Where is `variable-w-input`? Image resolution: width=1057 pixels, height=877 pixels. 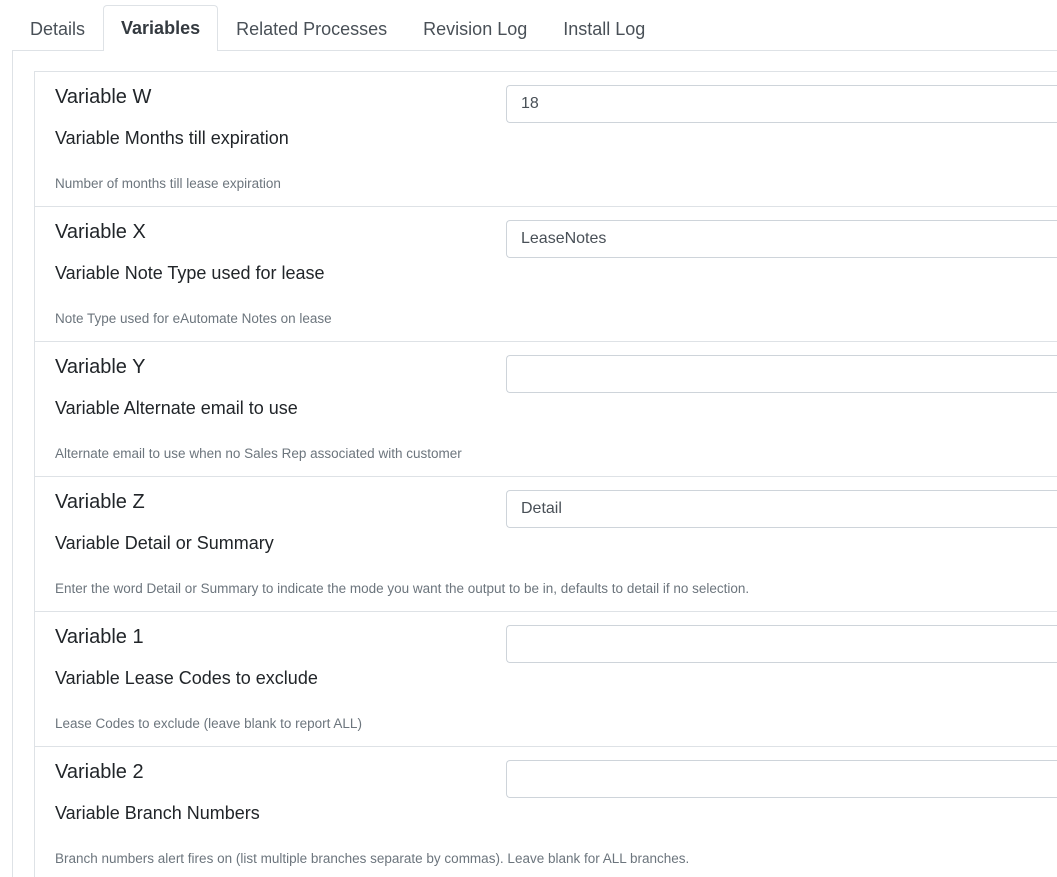 variable-w-input is located at coordinates (781, 104).